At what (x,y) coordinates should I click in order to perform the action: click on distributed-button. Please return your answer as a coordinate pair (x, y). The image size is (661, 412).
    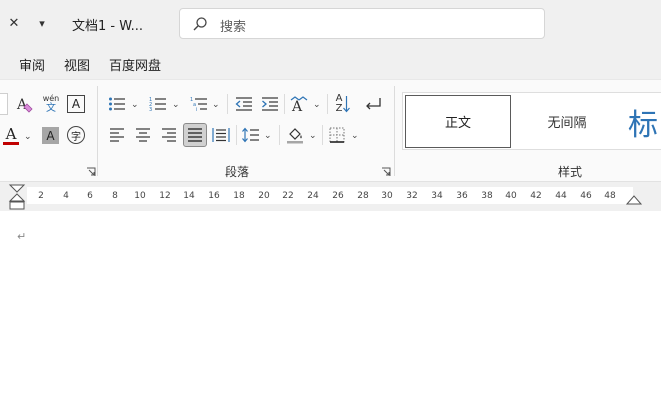
    Looking at the image, I should click on (221, 135).